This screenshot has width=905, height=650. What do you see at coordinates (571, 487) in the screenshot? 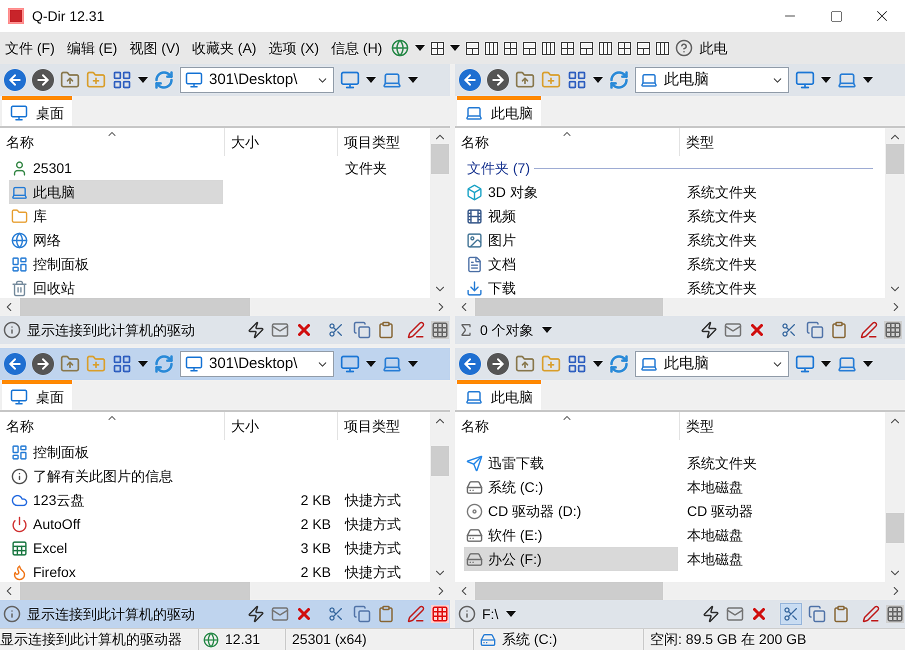
I see `file-item: 系统 (C:)` at bounding box center [571, 487].